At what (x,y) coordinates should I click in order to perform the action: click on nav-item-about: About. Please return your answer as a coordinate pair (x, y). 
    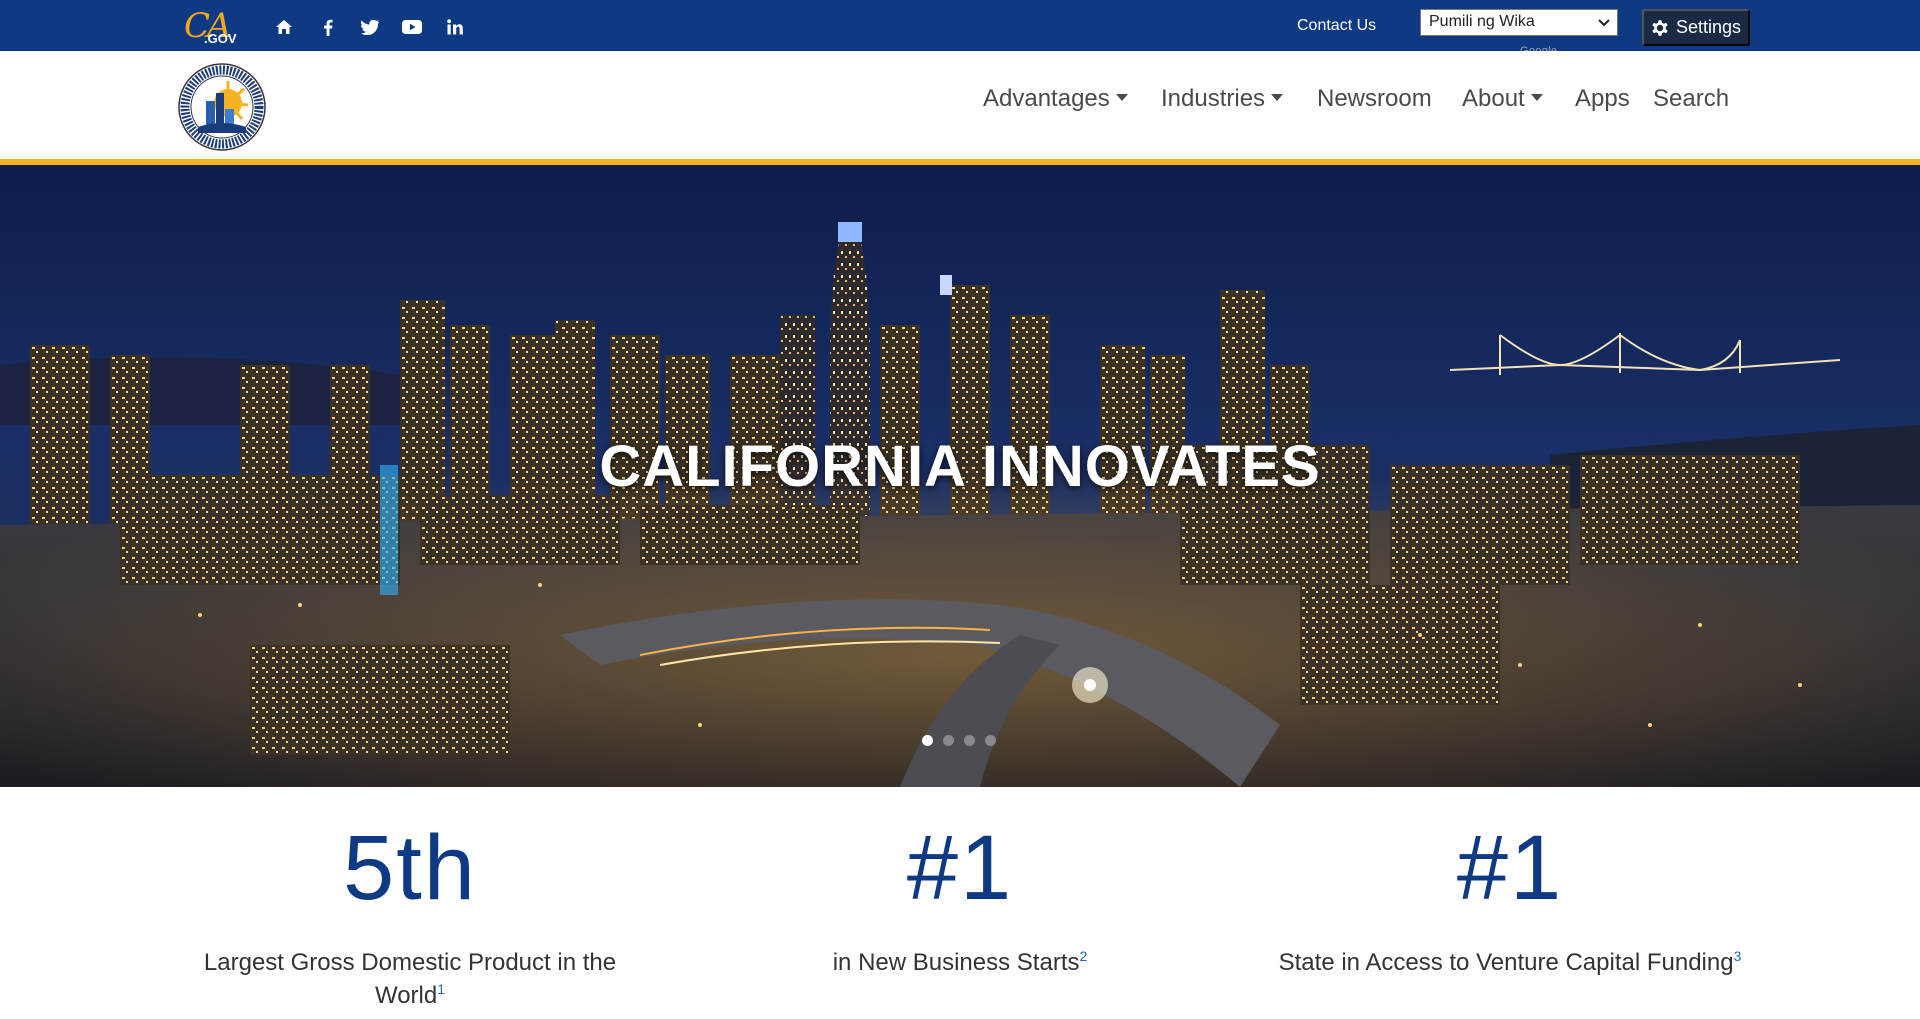
    Looking at the image, I should click on (1502, 99).